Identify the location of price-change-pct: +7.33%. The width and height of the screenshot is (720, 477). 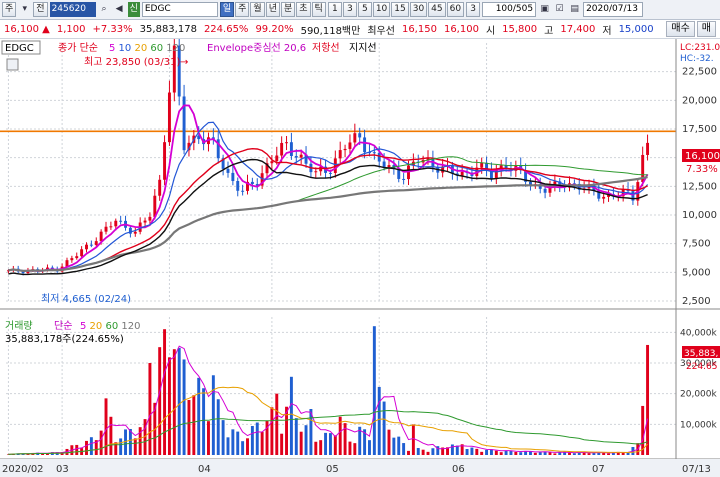
(112, 29).